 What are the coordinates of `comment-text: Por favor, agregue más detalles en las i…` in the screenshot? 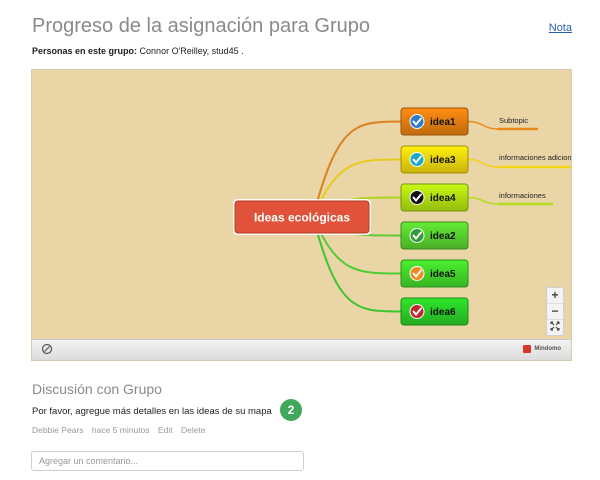 It's located at (152, 411).